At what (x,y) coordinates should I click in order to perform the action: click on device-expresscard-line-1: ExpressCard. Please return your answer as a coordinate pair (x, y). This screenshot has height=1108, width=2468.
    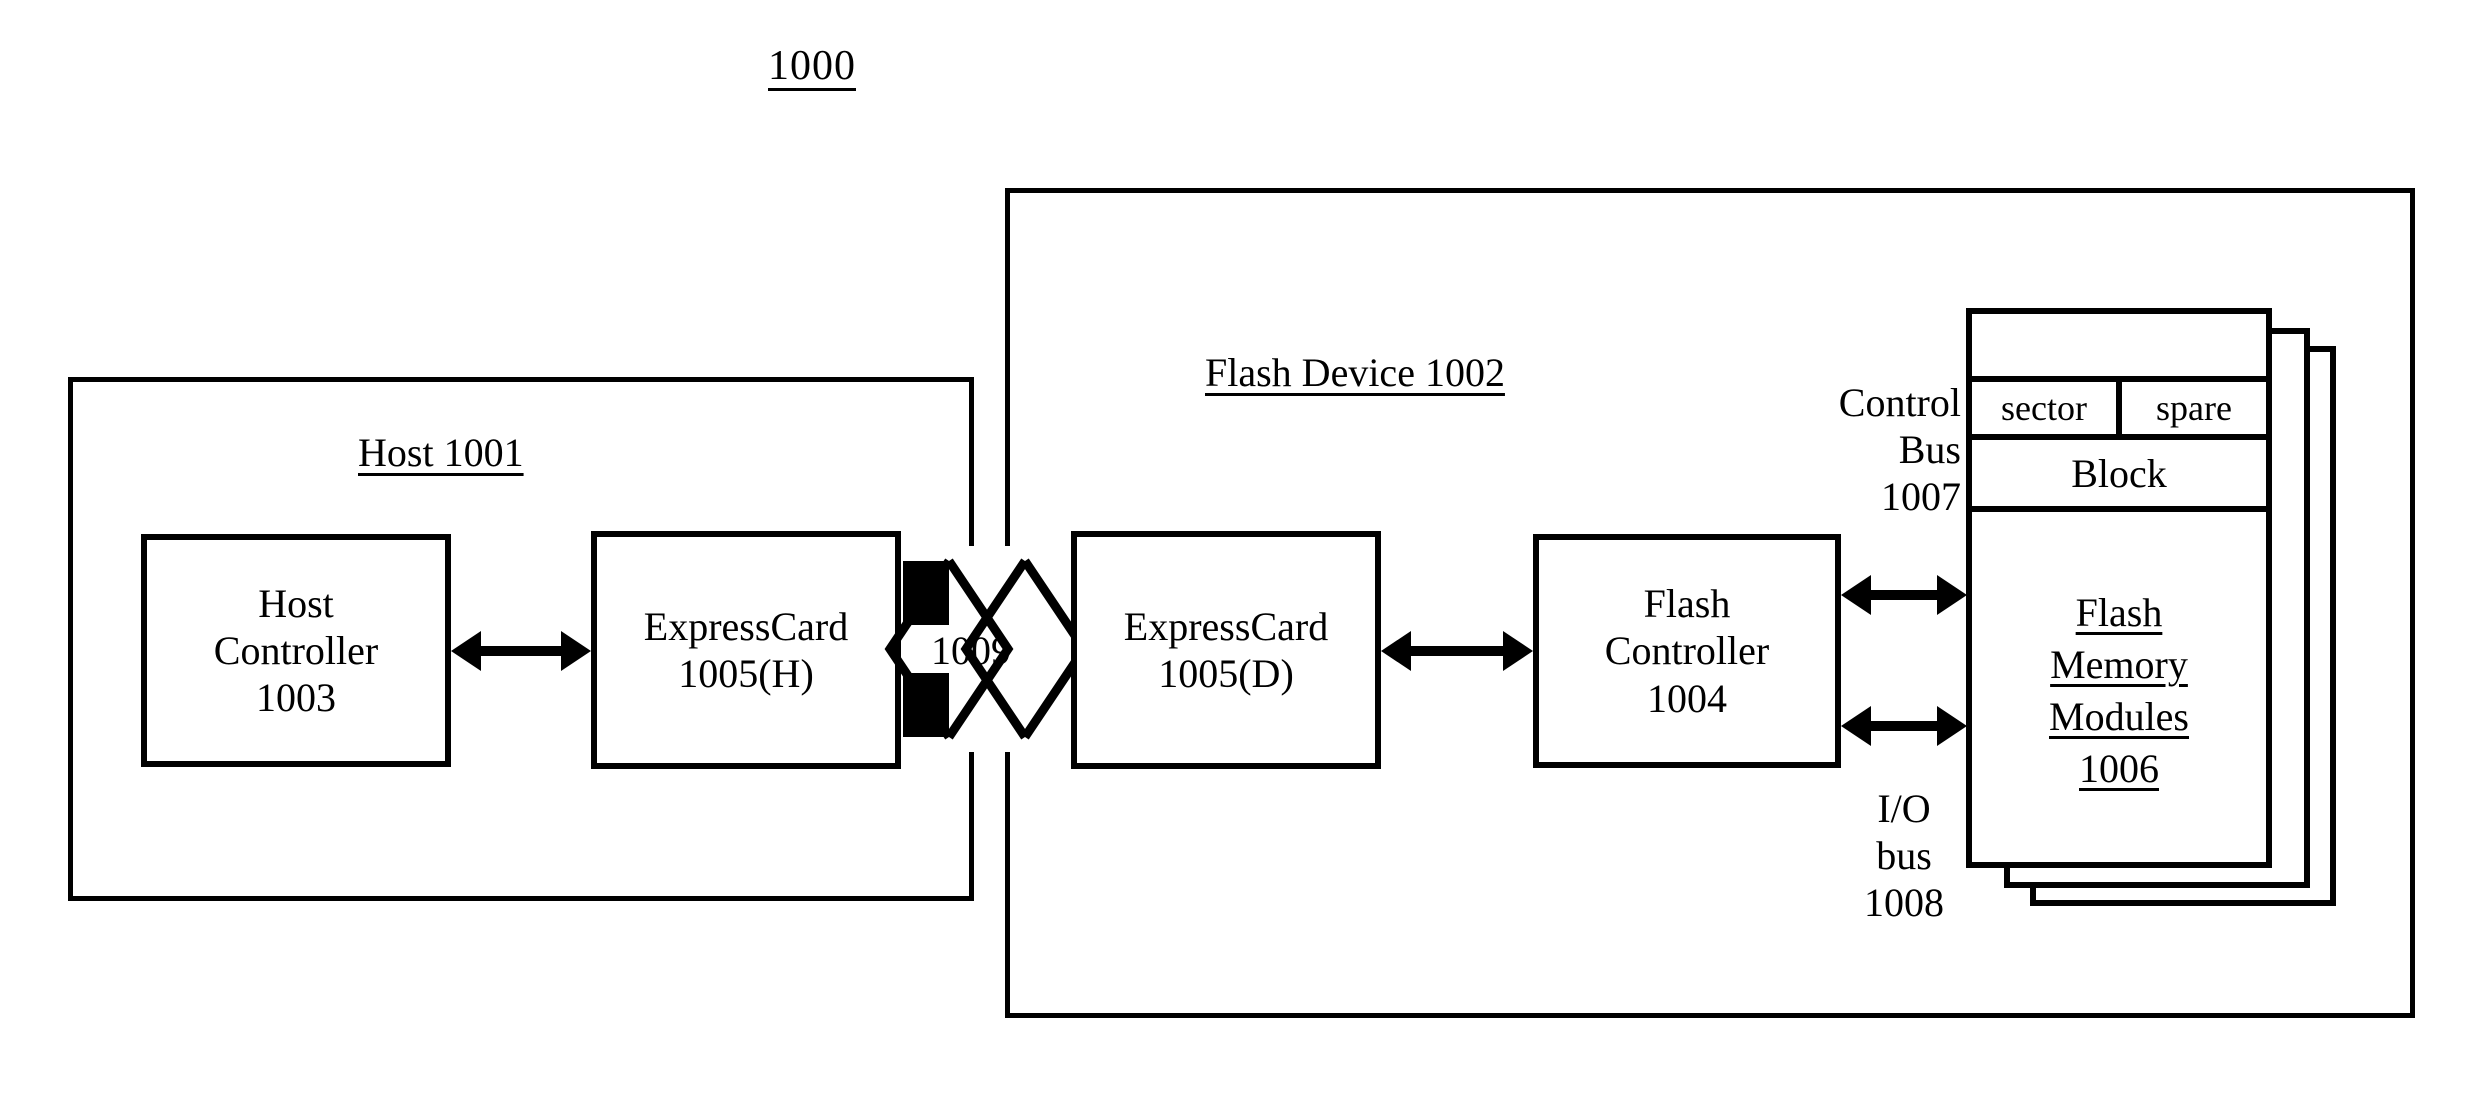
    Looking at the image, I should click on (1226, 626).